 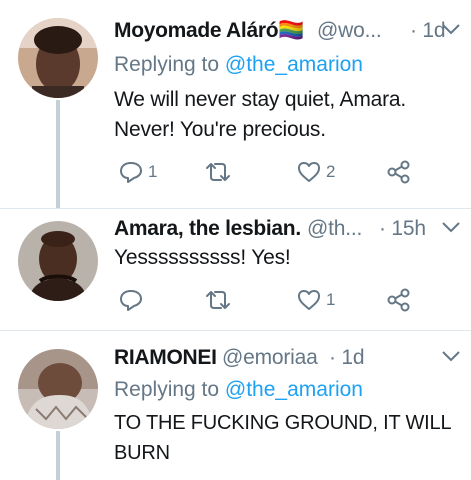 I want to click on author-handle: @emoriaa, so click(x=270, y=358).